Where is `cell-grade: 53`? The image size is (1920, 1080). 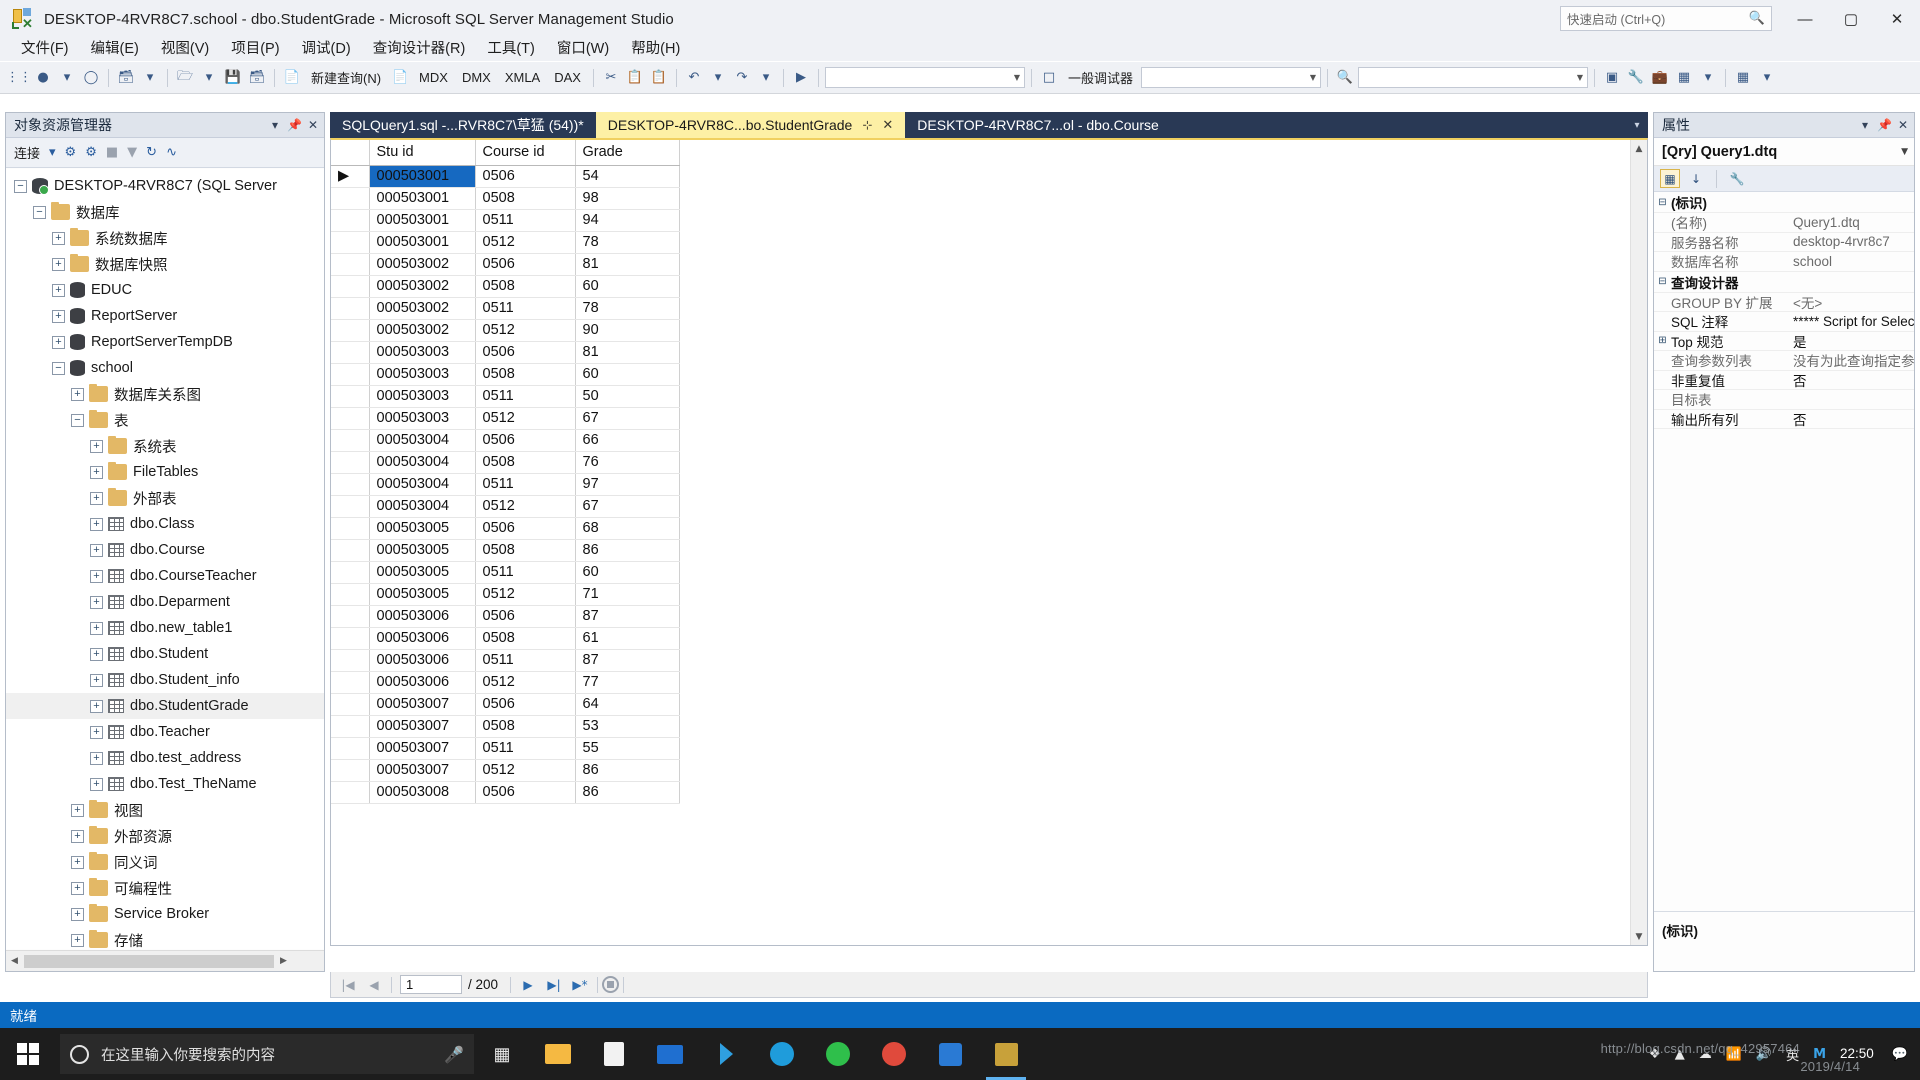 cell-grade: 53 is located at coordinates (627, 726).